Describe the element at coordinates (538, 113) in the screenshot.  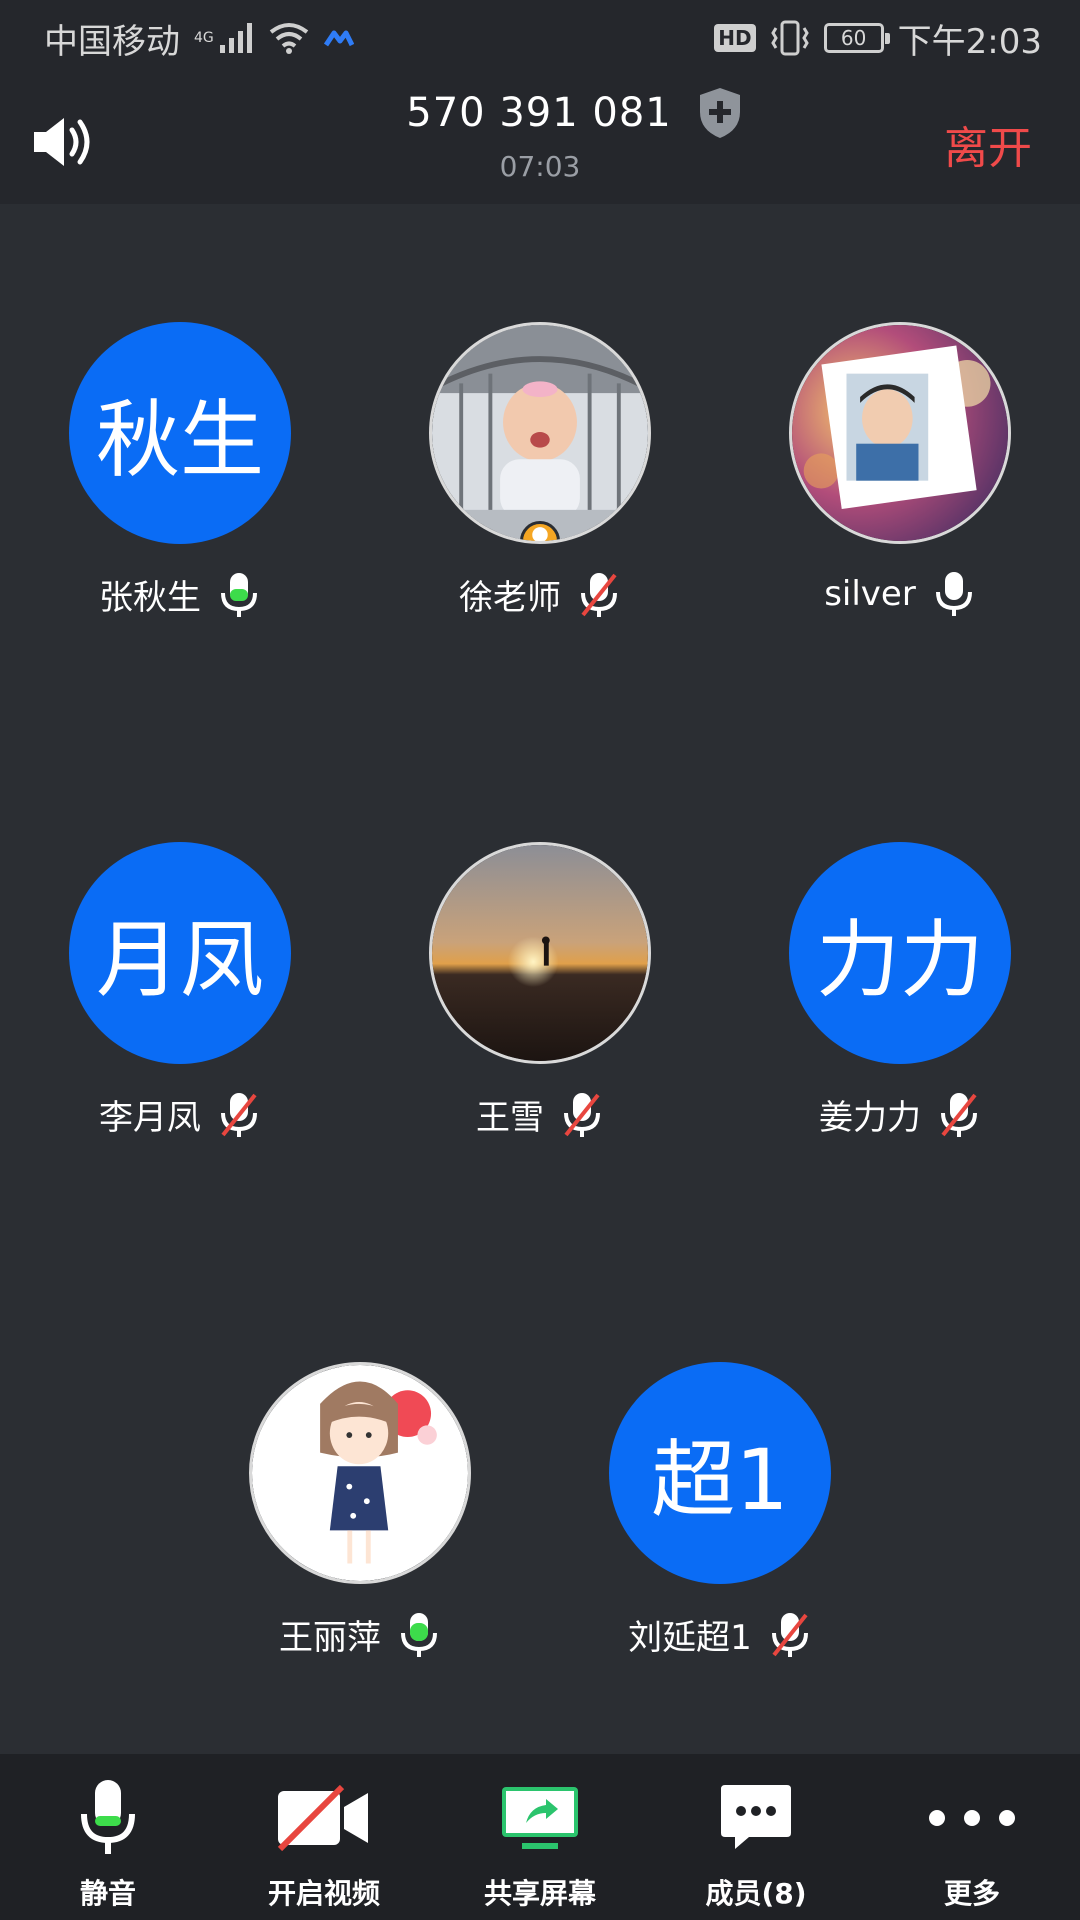
I see `meeting-id: 570 391 081` at that location.